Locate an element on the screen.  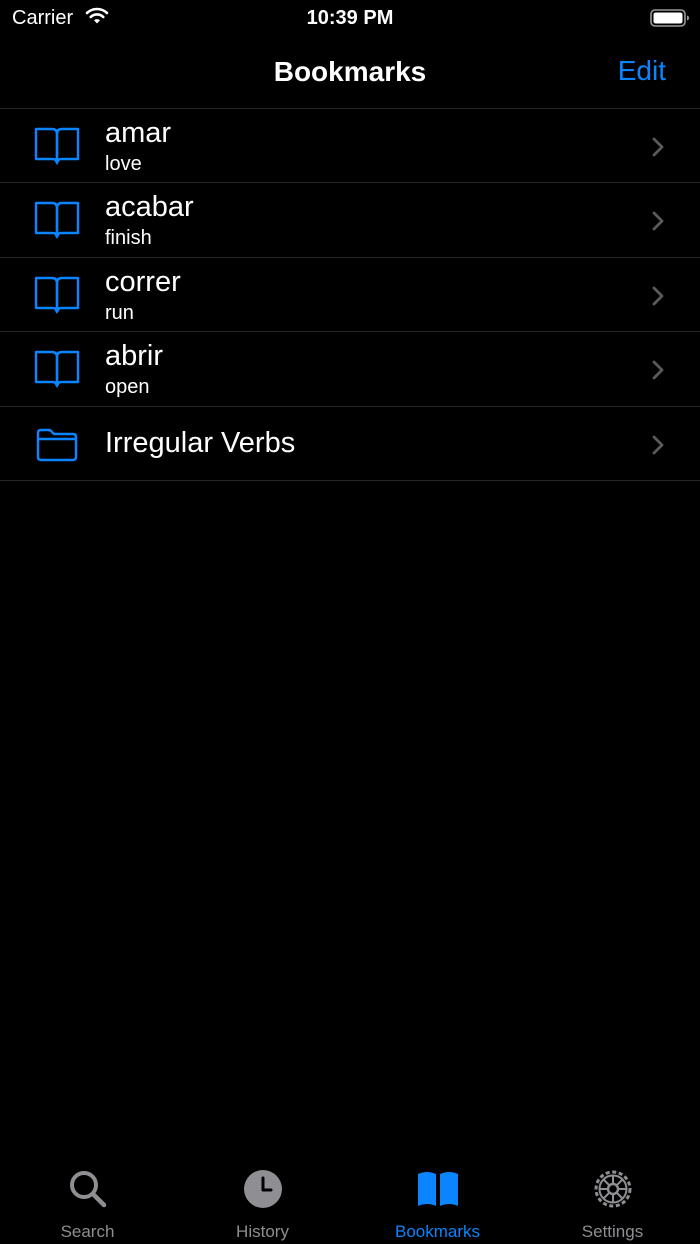
bookmark-subtitle: run is located at coordinates (119, 312).